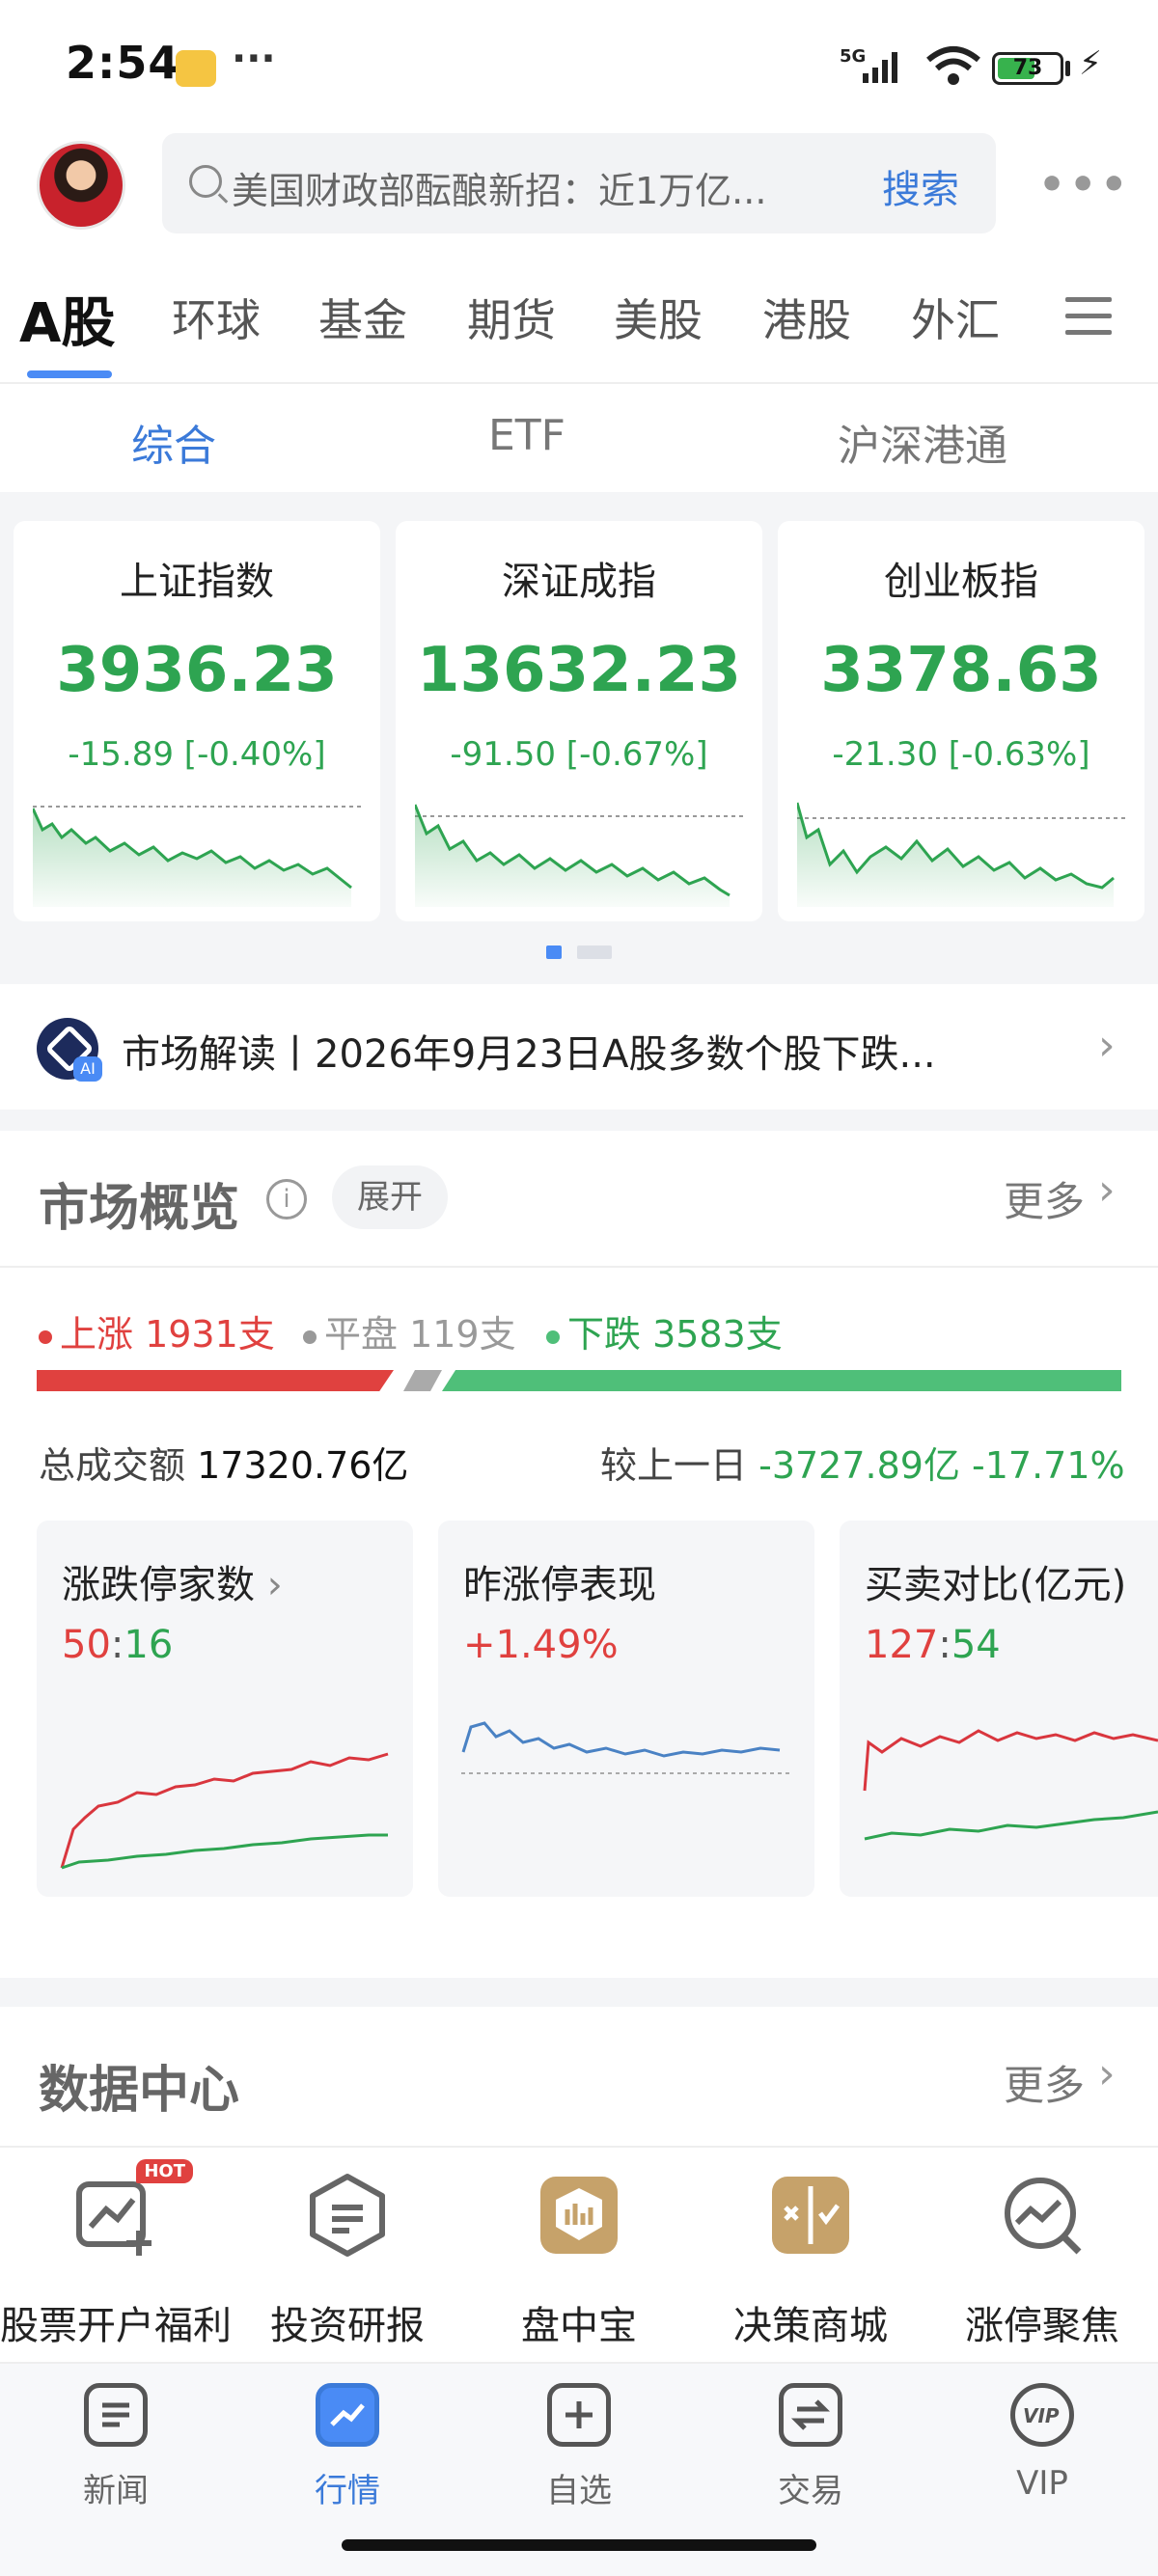 This screenshot has height=2576, width=1158. I want to click on ai-icon: AI, so click(69, 1050).